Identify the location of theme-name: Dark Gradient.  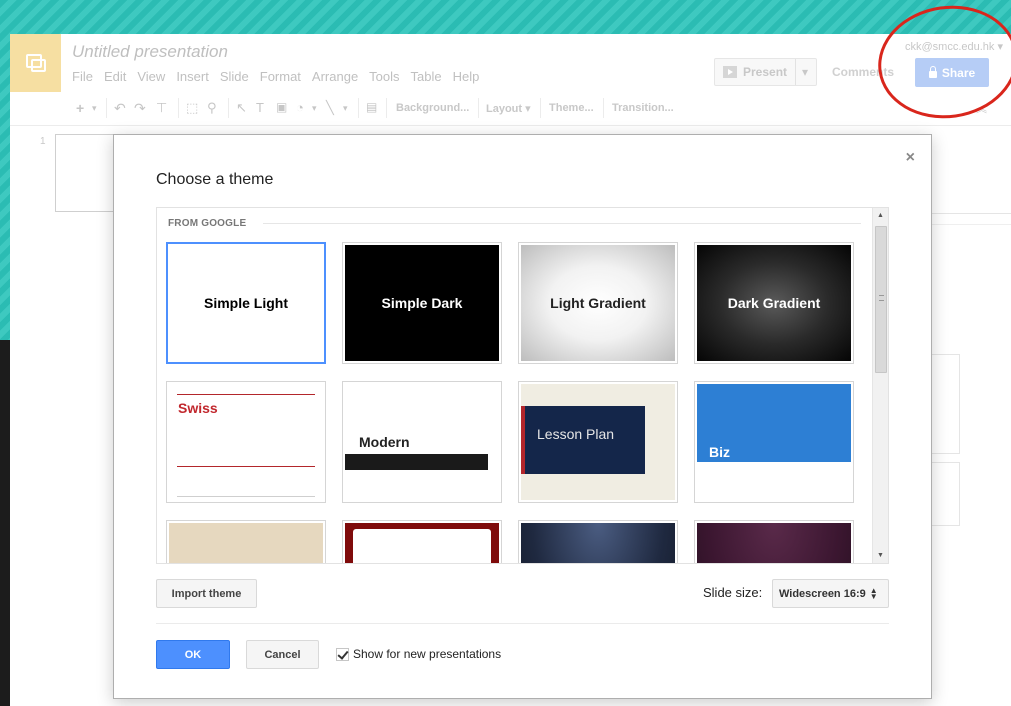
(774, 303).